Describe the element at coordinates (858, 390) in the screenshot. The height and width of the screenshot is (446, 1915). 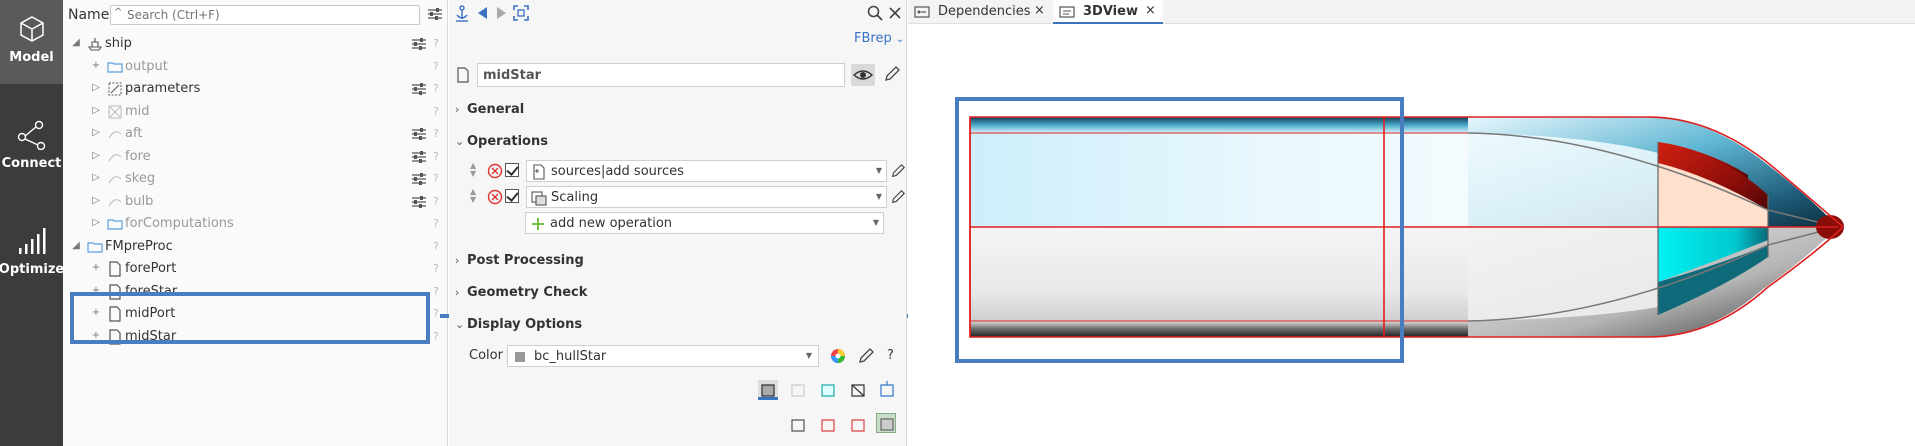
I see `display-diagonal-button` at that location.